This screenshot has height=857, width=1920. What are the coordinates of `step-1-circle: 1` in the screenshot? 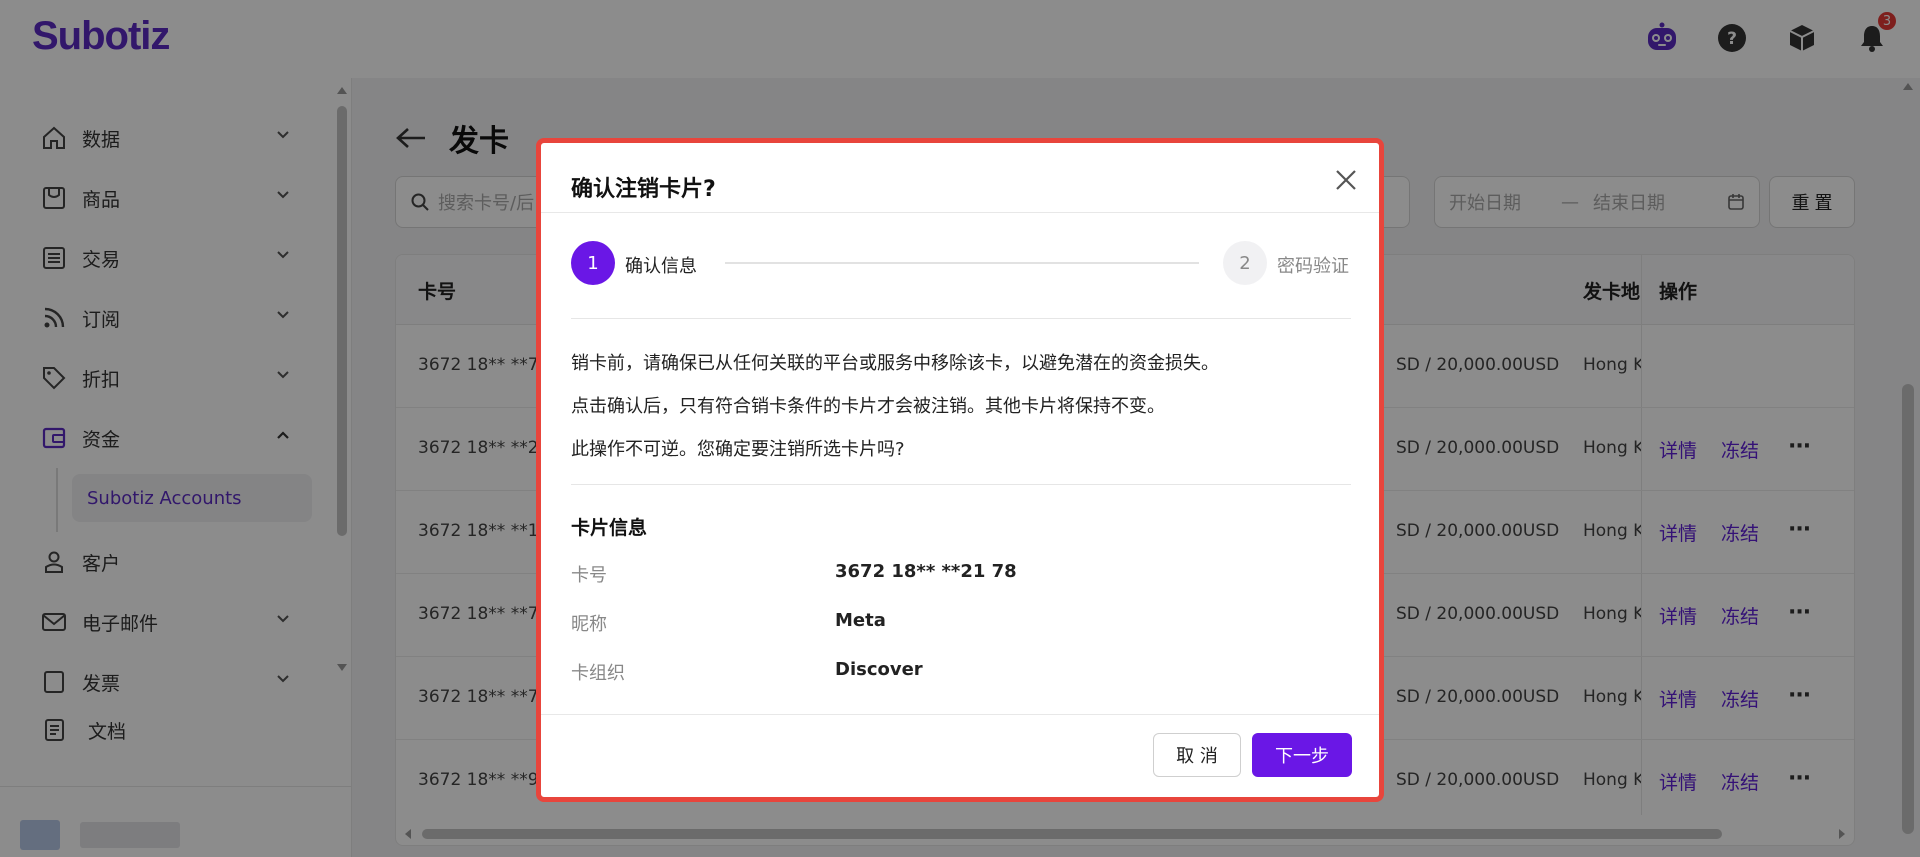 It's located at (593, 263).